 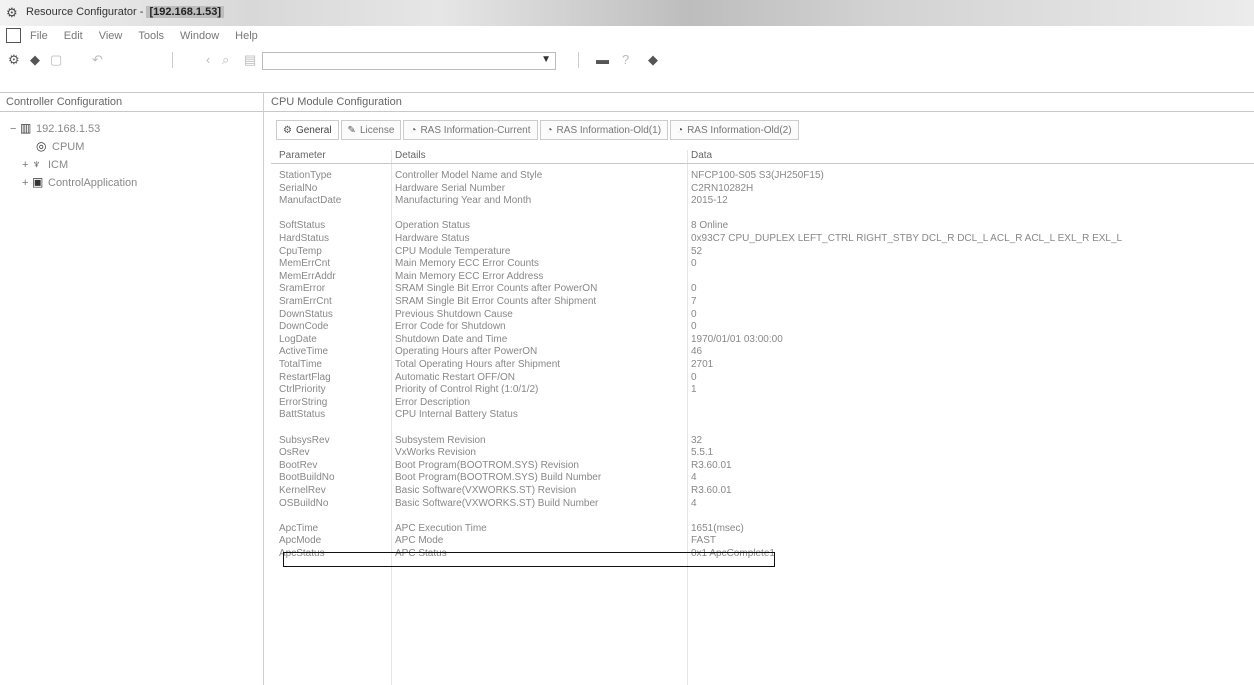 I want to click on menu-edit: Edit, so click(x=73, y=36).